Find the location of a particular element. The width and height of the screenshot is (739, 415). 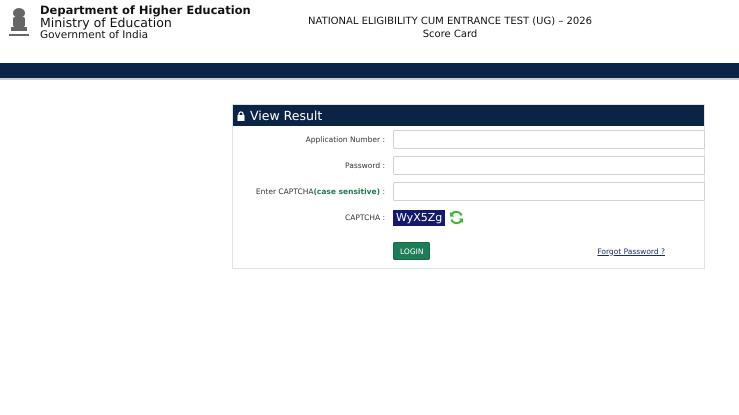

ministry-name: Ministry of Education is located at coordinates (106, 22).